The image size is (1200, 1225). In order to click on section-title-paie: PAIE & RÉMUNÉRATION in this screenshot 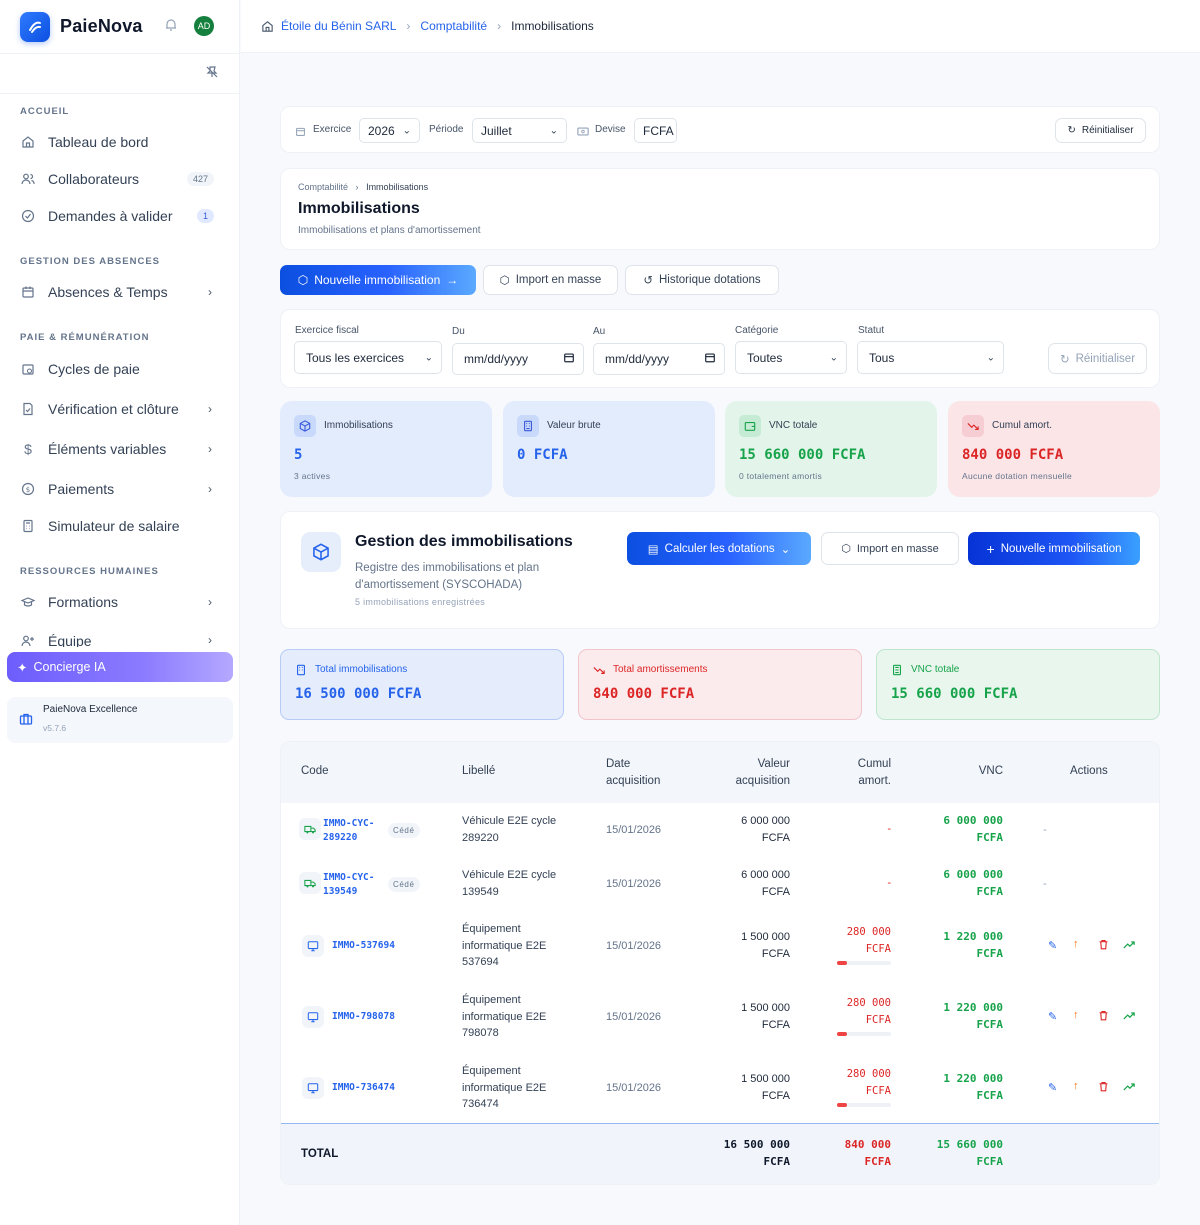, I will do `click(85, 337)`.